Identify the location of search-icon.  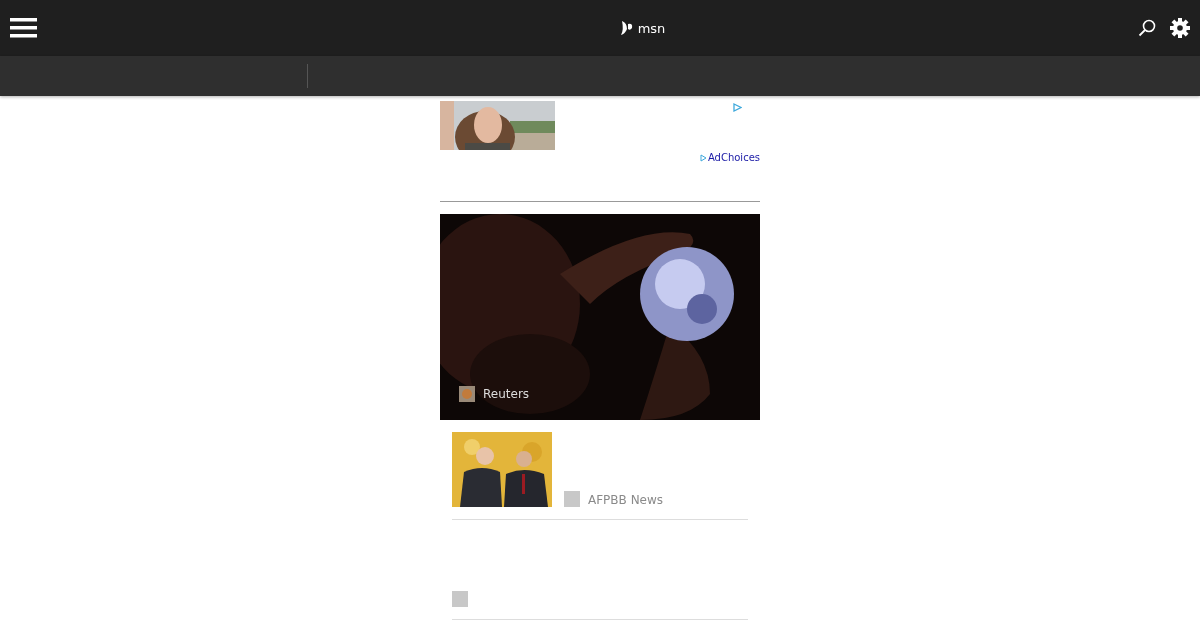
(1147, 28).